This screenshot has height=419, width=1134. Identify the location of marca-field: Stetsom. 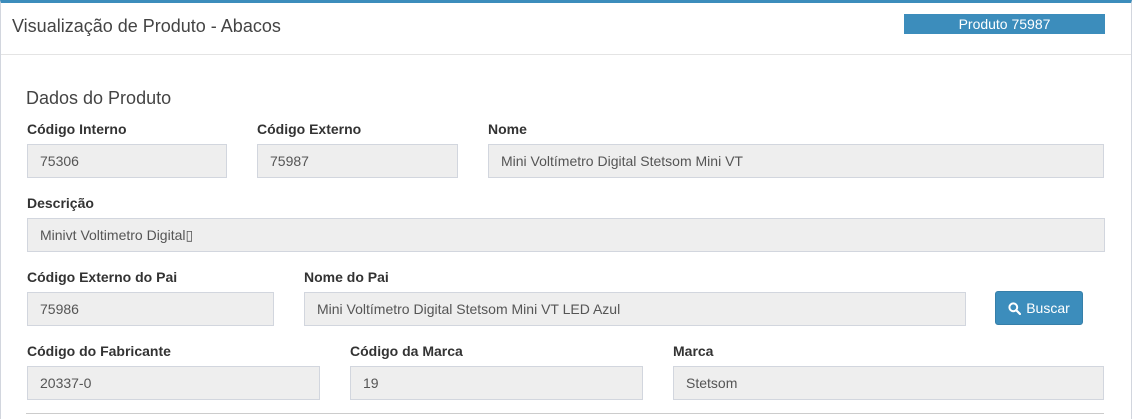
(888, 383).